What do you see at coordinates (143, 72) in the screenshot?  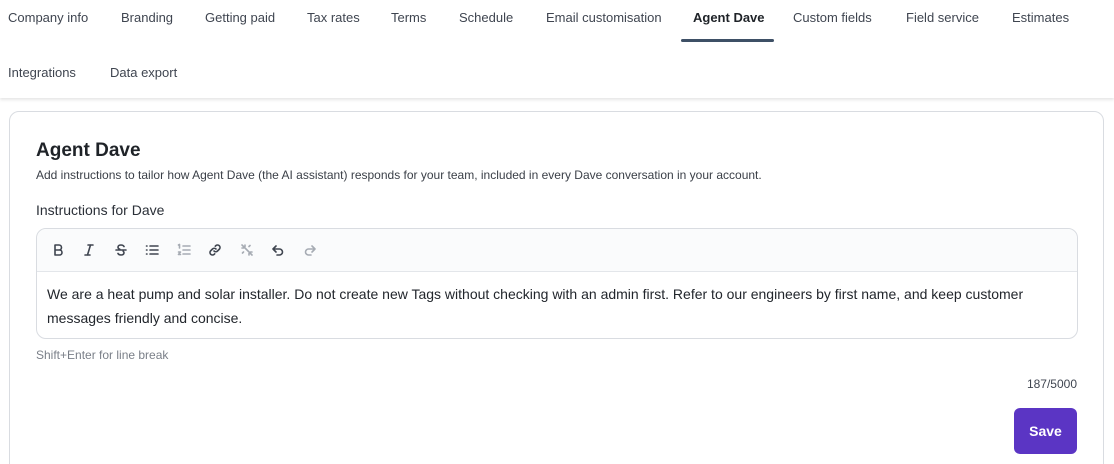 I see `tab-data-export: Data export` at bounding box center [143, 72].